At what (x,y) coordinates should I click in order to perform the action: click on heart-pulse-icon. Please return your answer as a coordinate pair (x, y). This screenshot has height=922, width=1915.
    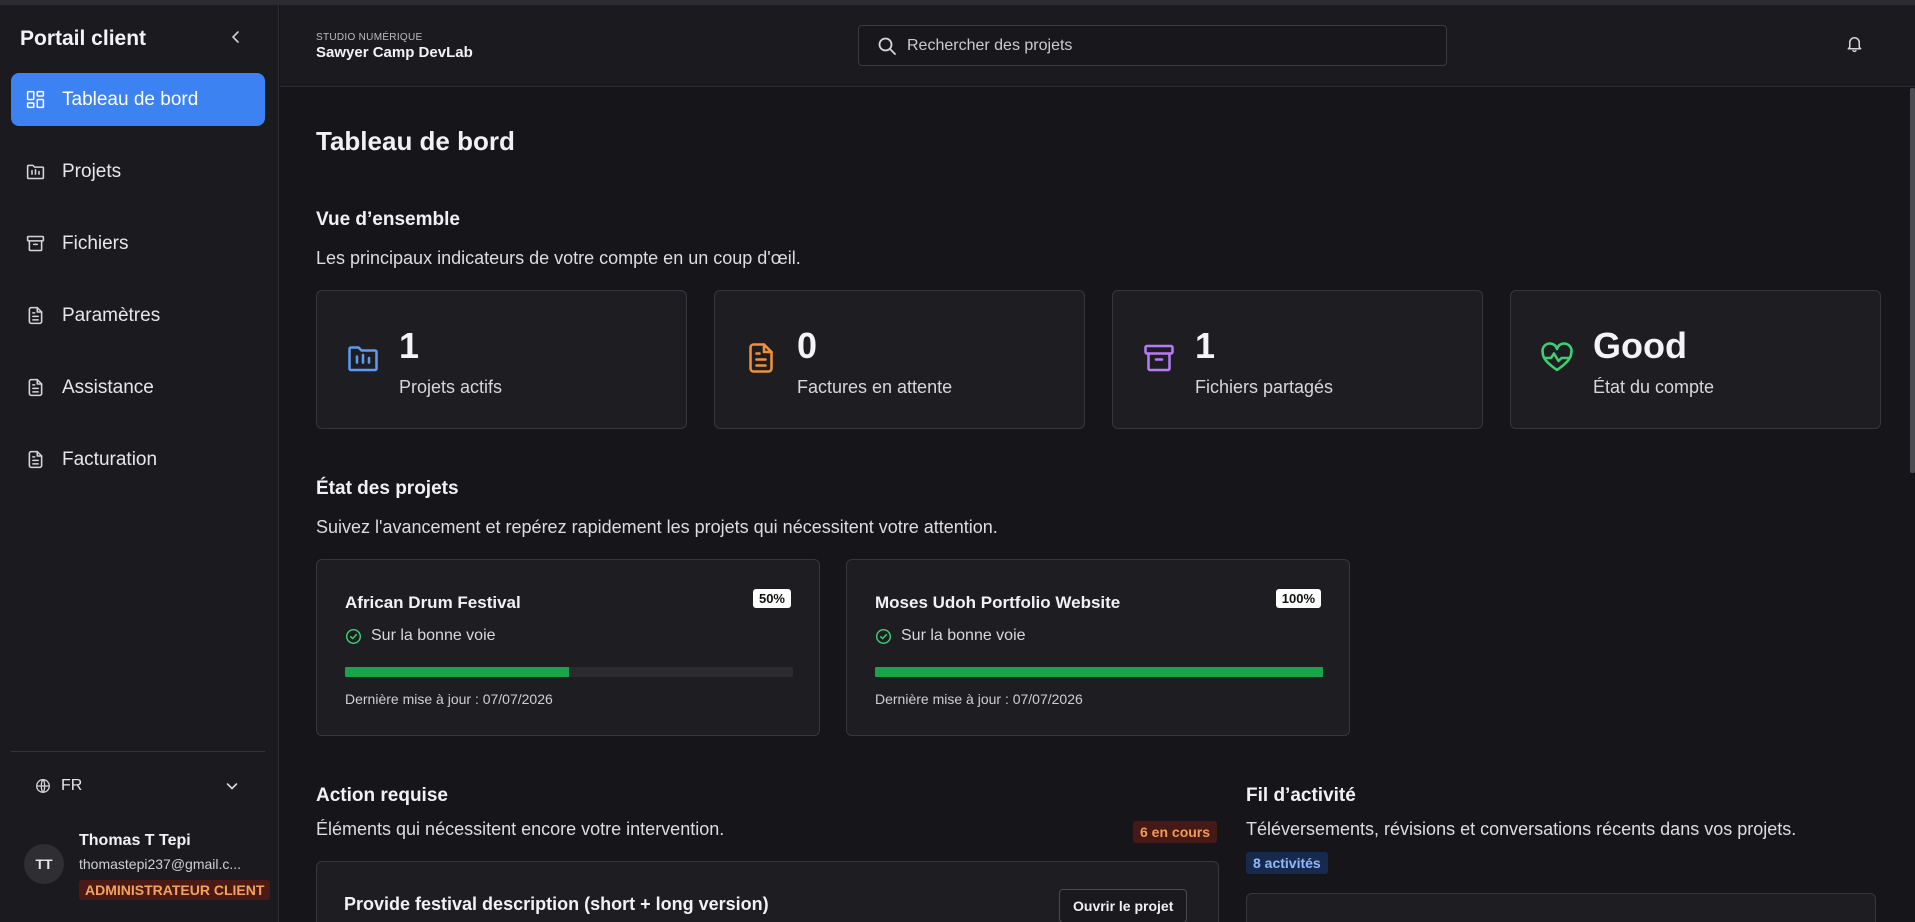
    Looking at the image, I should click on (1557, 357).